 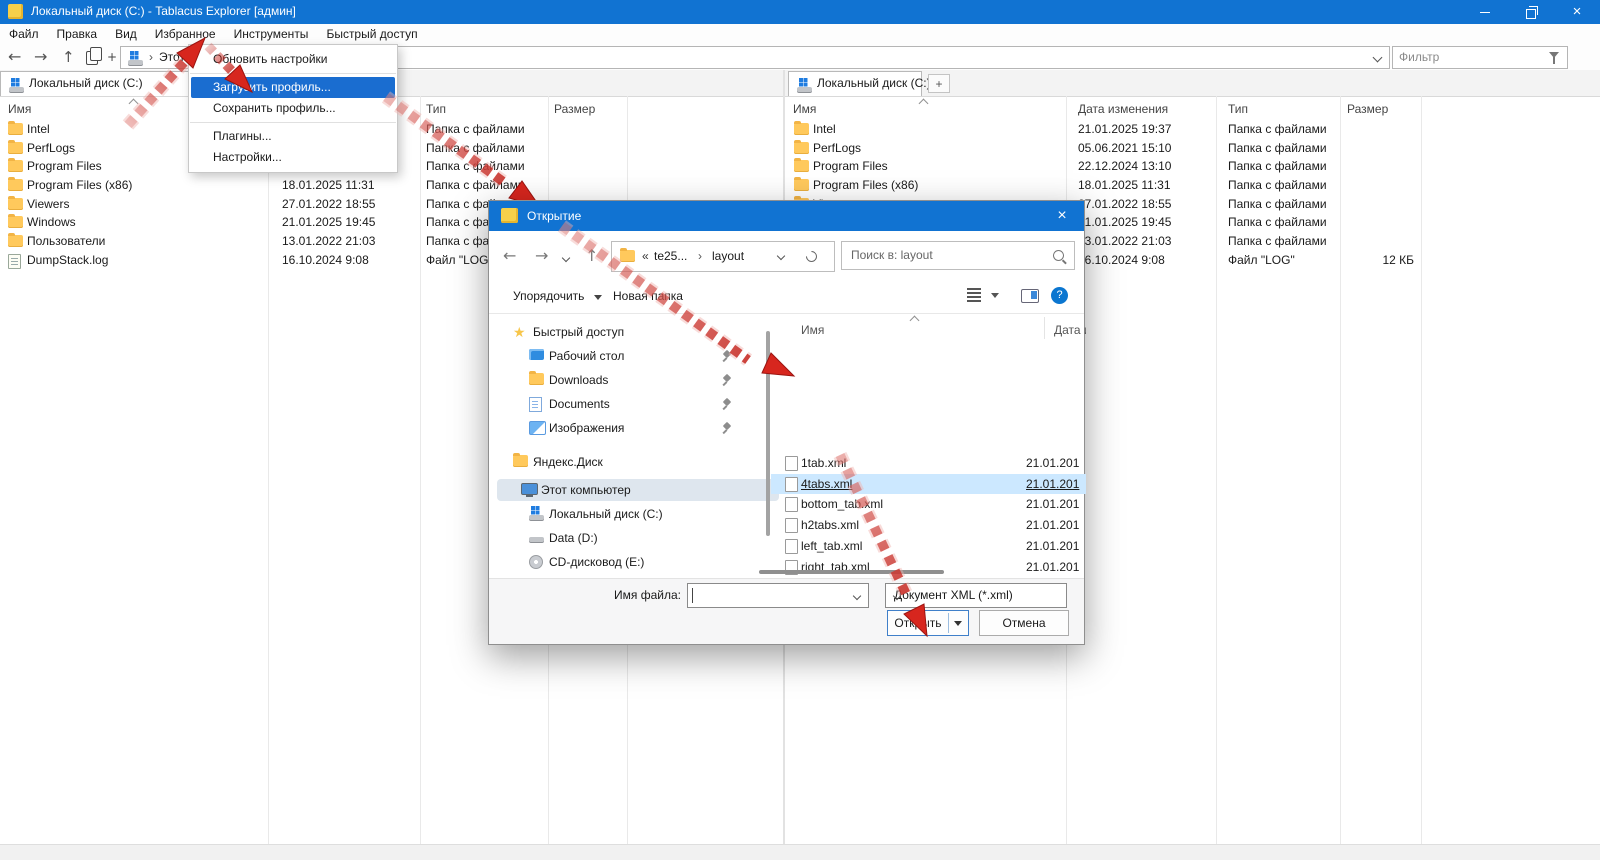 What do you see at coordinates (51, 222) in the screenshot?
I see `file-name: Windows` at bounding box center [51, 222].